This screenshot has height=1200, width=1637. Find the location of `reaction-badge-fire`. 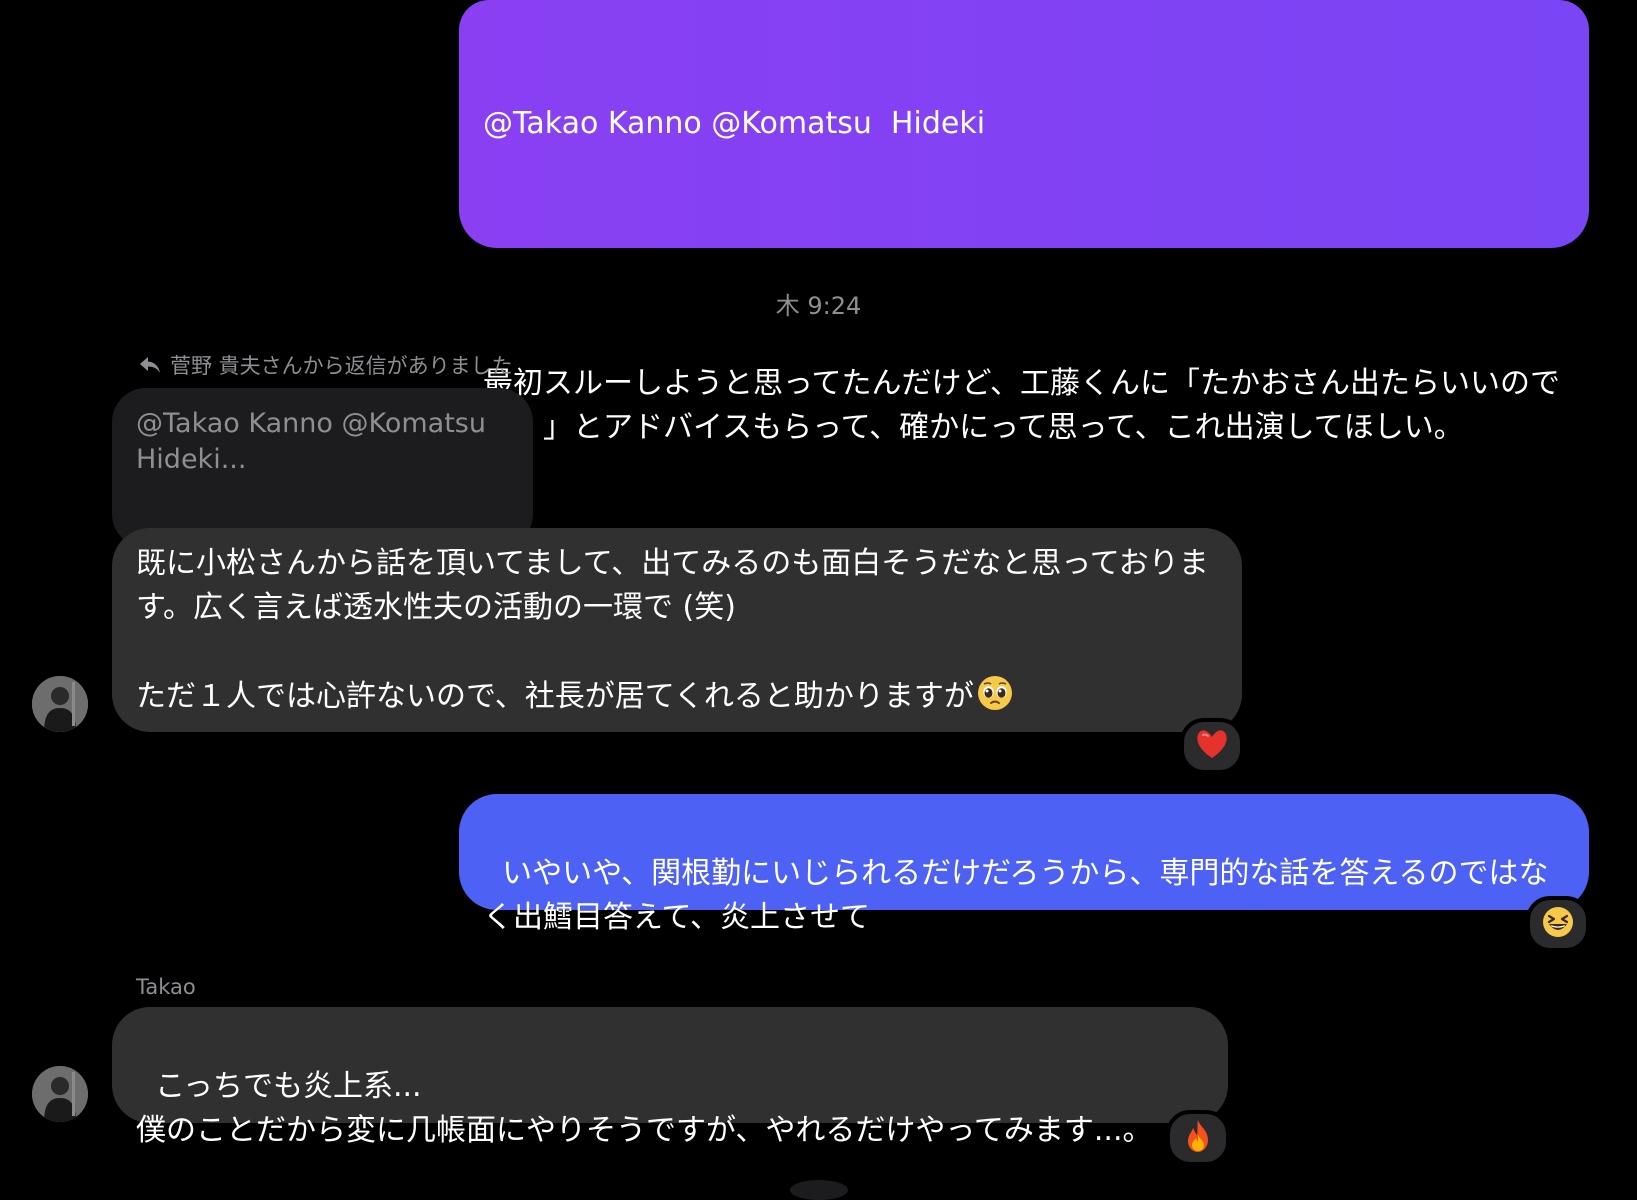

reaction-badge-fire is located at coordinates (1198, 1138).